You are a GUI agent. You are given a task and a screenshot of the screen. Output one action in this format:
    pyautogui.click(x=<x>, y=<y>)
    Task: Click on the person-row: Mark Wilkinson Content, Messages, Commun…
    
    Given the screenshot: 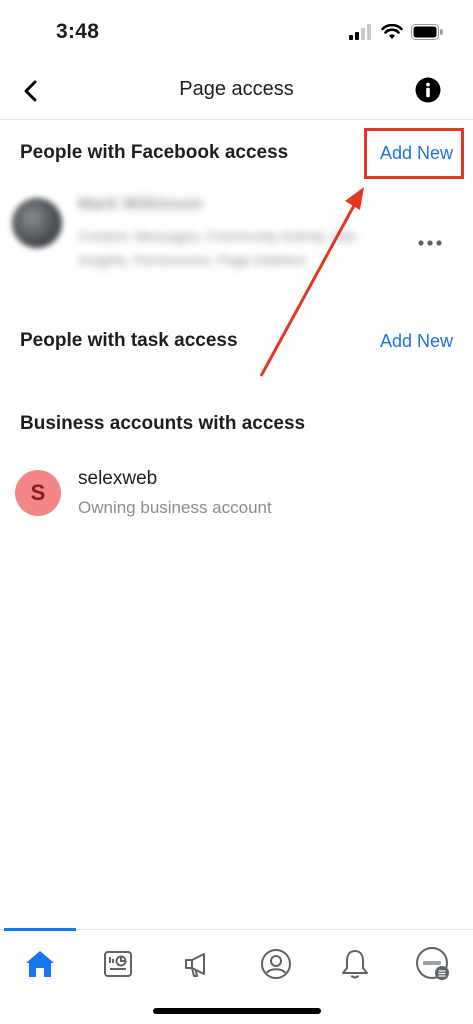 What is the action you would take?
    pyautogui.click(x=237, y=245)
    